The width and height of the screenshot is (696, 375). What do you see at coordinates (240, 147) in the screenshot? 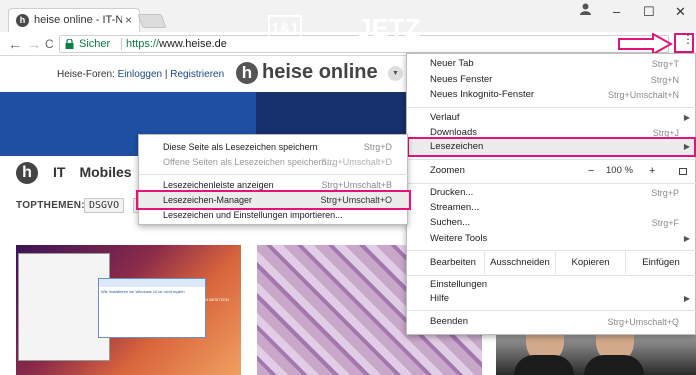
I see `menu-label: Diese Seite als Lesezeichen speichern` at bounding box center [240, 147].